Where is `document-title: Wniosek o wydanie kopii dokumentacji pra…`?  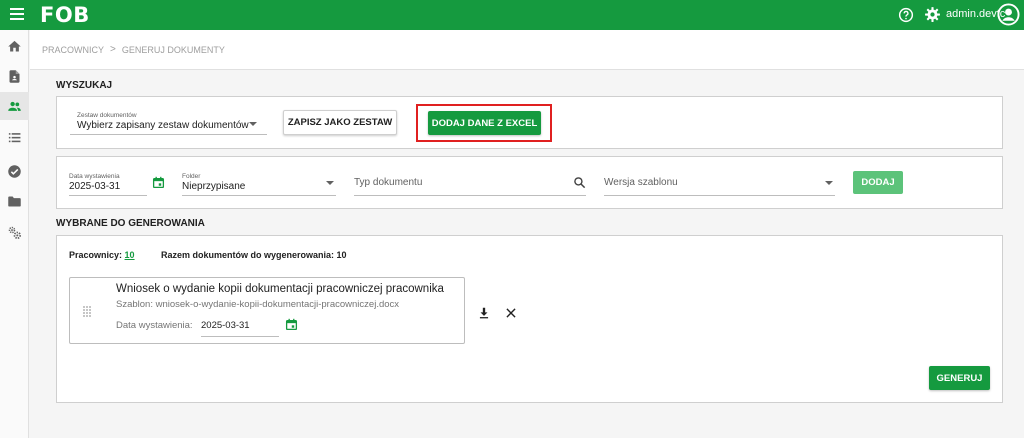 document-title: Wniosek o wydanie kopii dokumentacji pra… is located at coordinates (280, 289).